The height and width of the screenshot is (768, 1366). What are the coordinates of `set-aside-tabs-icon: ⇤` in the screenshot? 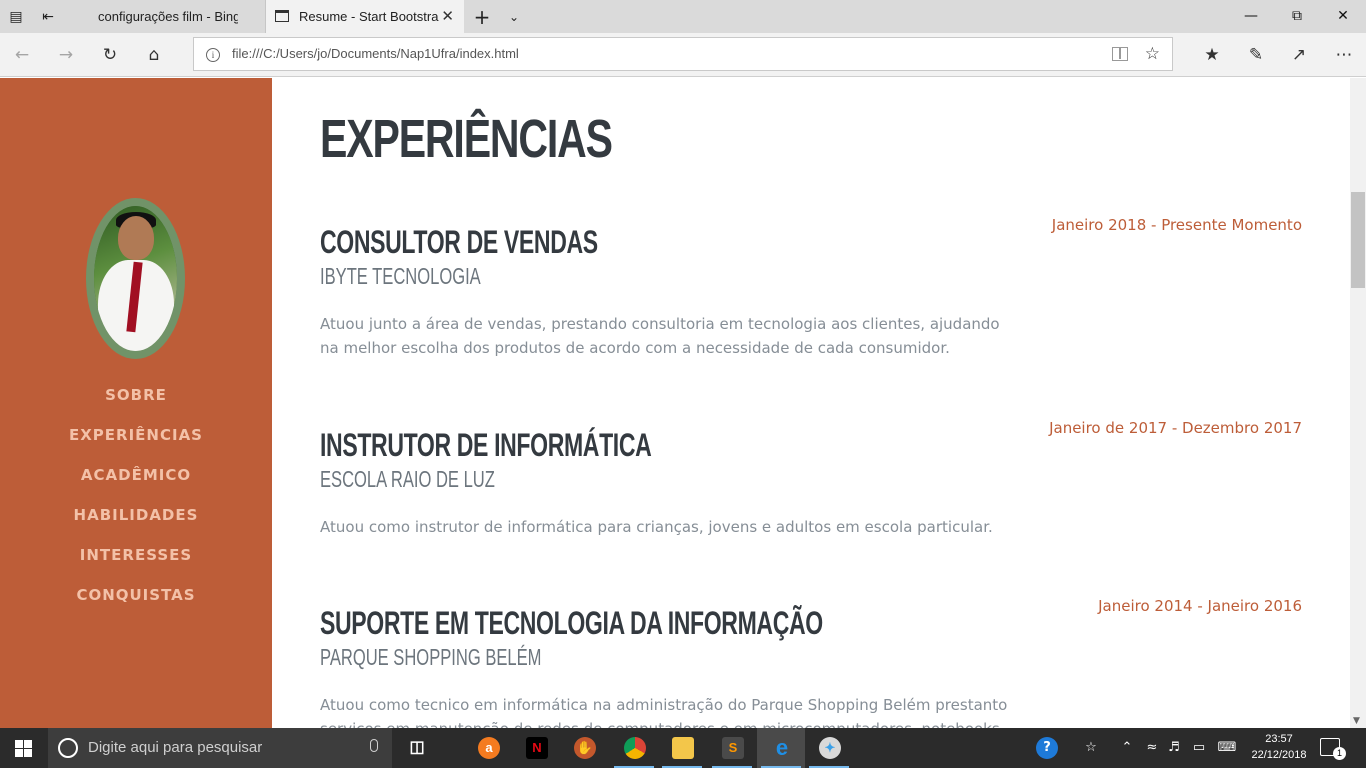 It's located at (48, 17).